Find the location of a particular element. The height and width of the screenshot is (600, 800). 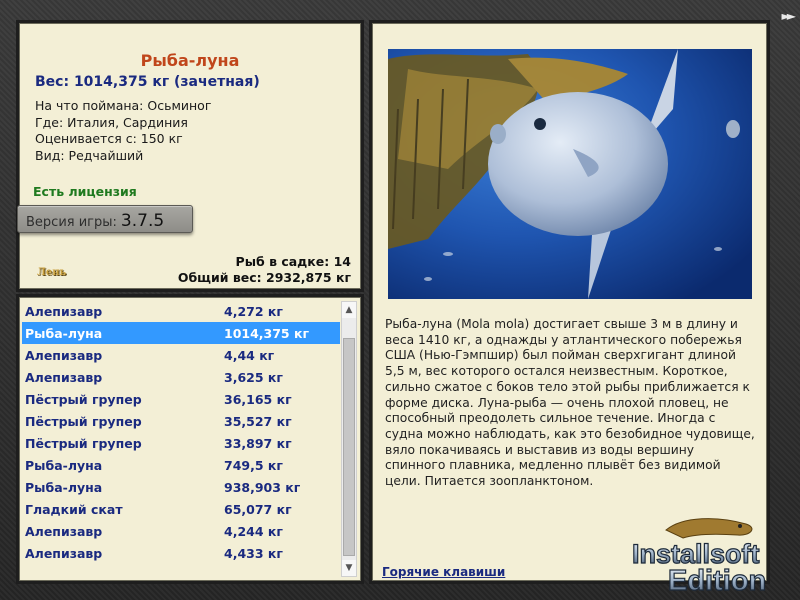

fast-forward-icon: ►► is located at coordinates (789, 16).